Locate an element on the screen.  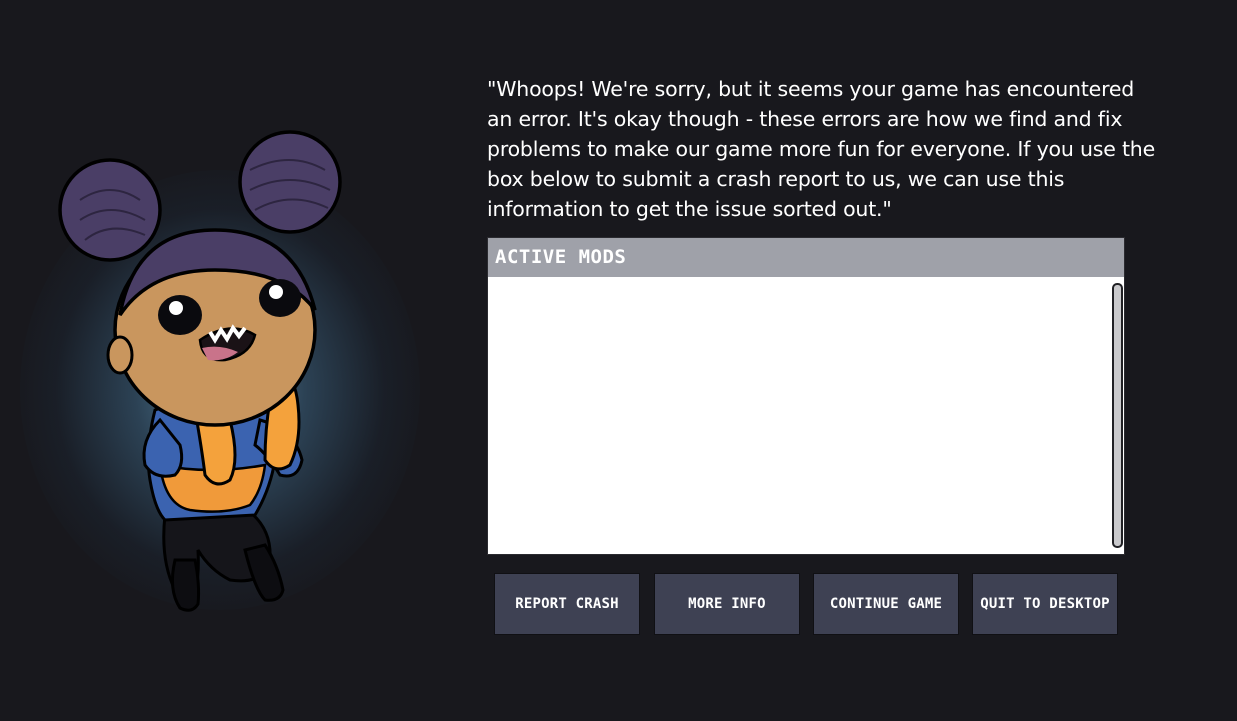
report-crash-button: REPORT CRASH is located at coordinates (567, 604).